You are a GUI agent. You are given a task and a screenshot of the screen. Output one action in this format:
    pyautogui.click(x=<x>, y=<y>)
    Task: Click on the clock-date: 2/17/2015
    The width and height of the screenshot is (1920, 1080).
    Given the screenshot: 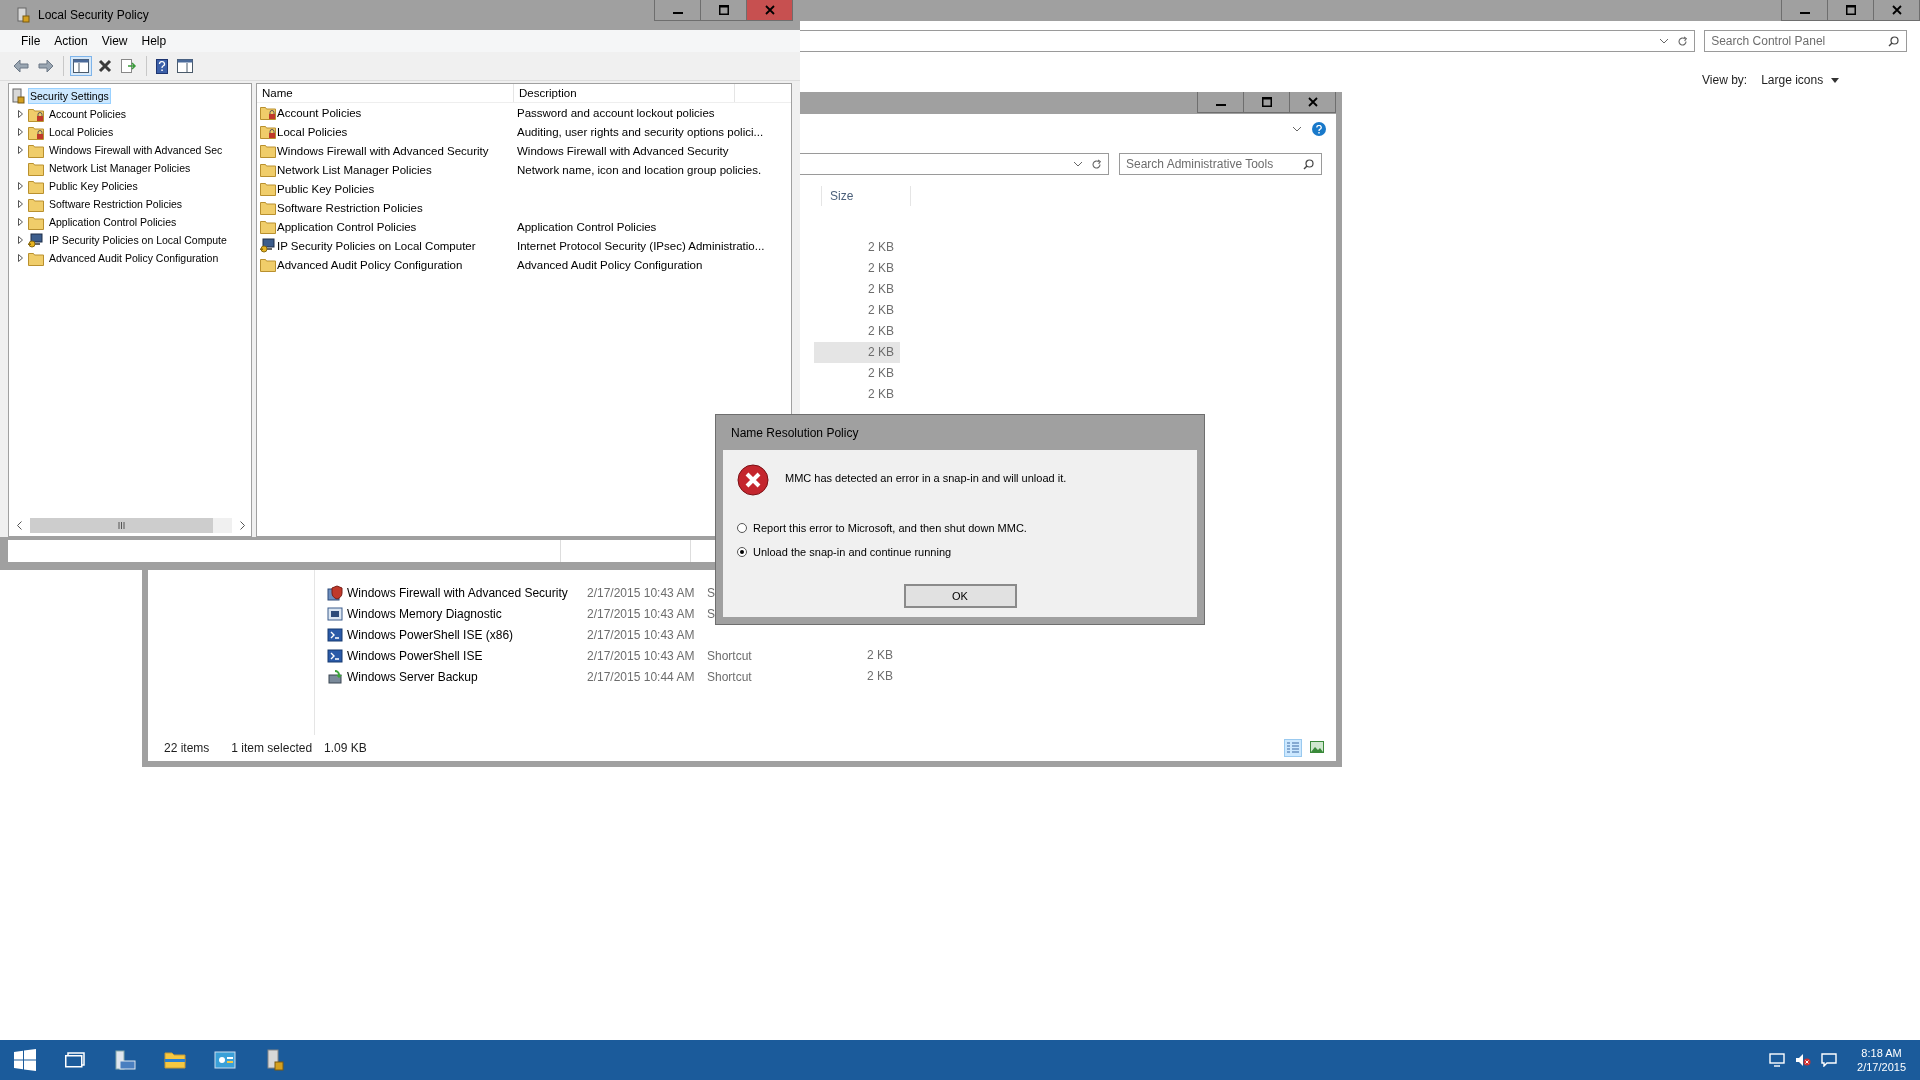 What is the action you would take?
    pyautogui.click(x=1881, y=1067)
    